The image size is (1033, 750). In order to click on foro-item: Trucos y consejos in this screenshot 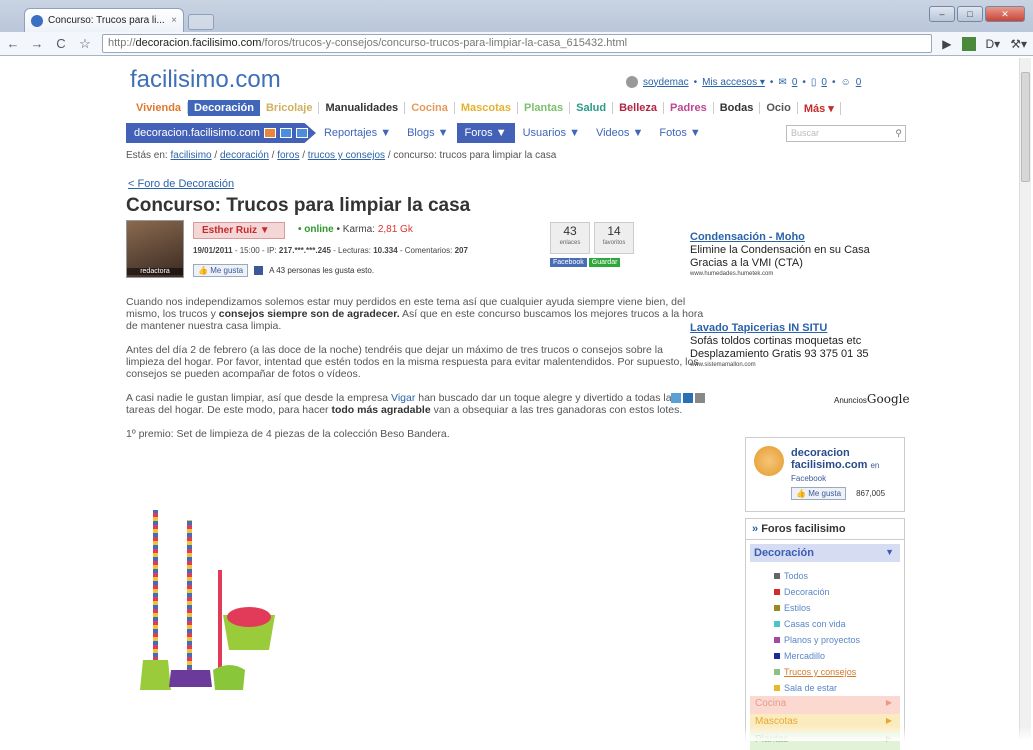, I will do `click(839, 672)`.